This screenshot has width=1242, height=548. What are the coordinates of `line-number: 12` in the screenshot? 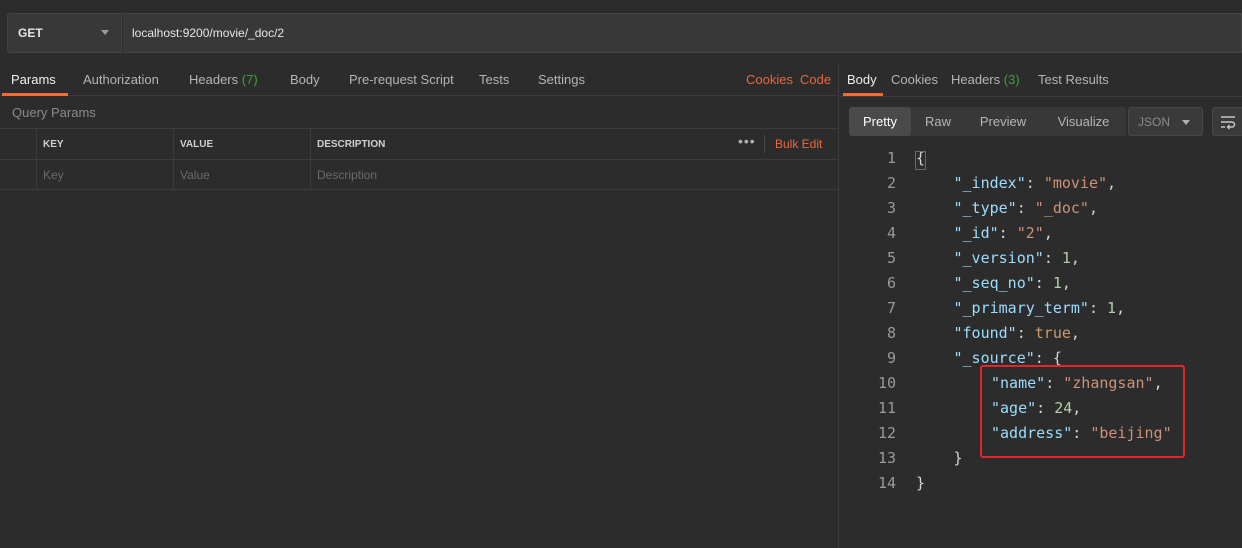 It's located at (886, 433).